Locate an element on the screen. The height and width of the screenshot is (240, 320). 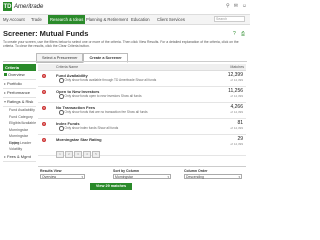
star-rating-selector: 12345 is located at coordinates (78, 151).